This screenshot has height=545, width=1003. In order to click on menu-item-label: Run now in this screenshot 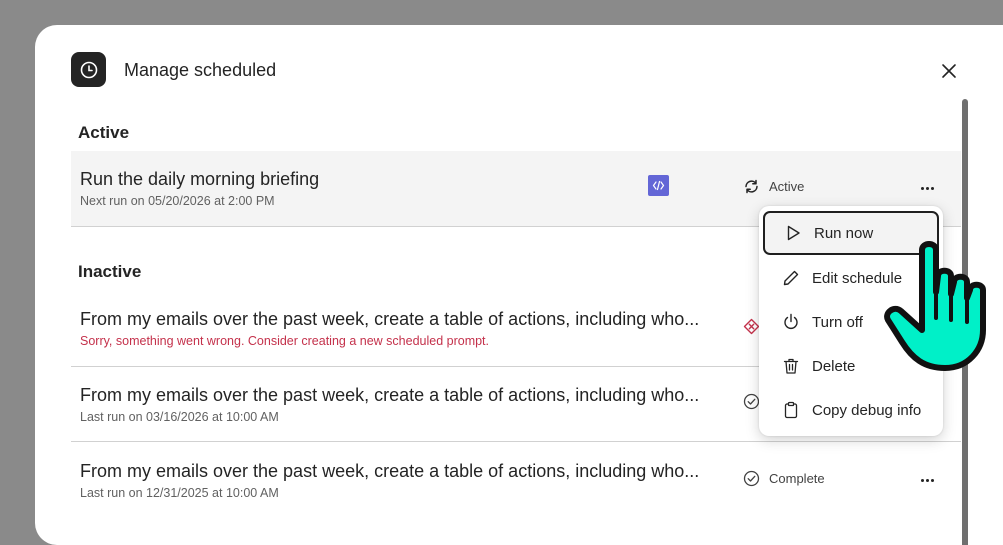, I will do `click(844, 233)`.